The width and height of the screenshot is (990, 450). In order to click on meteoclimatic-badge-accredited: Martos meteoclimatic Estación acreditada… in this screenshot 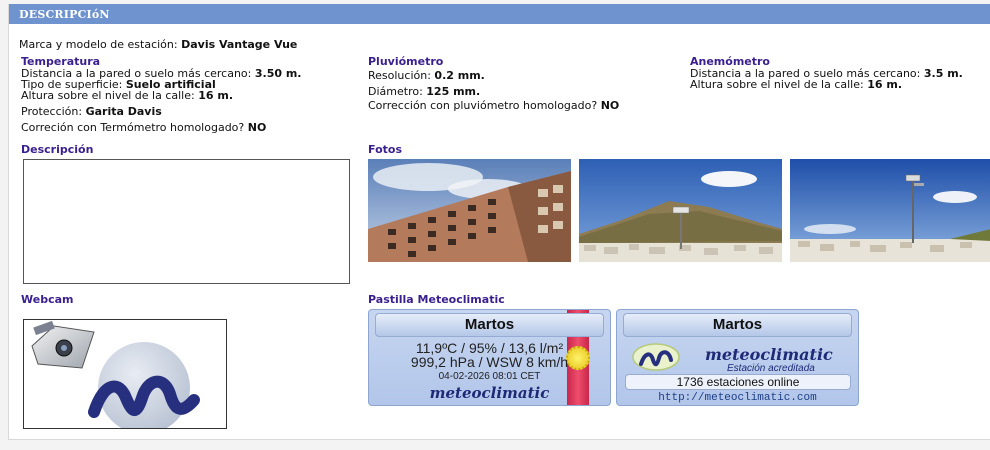, I will do `click(737, 357)`.